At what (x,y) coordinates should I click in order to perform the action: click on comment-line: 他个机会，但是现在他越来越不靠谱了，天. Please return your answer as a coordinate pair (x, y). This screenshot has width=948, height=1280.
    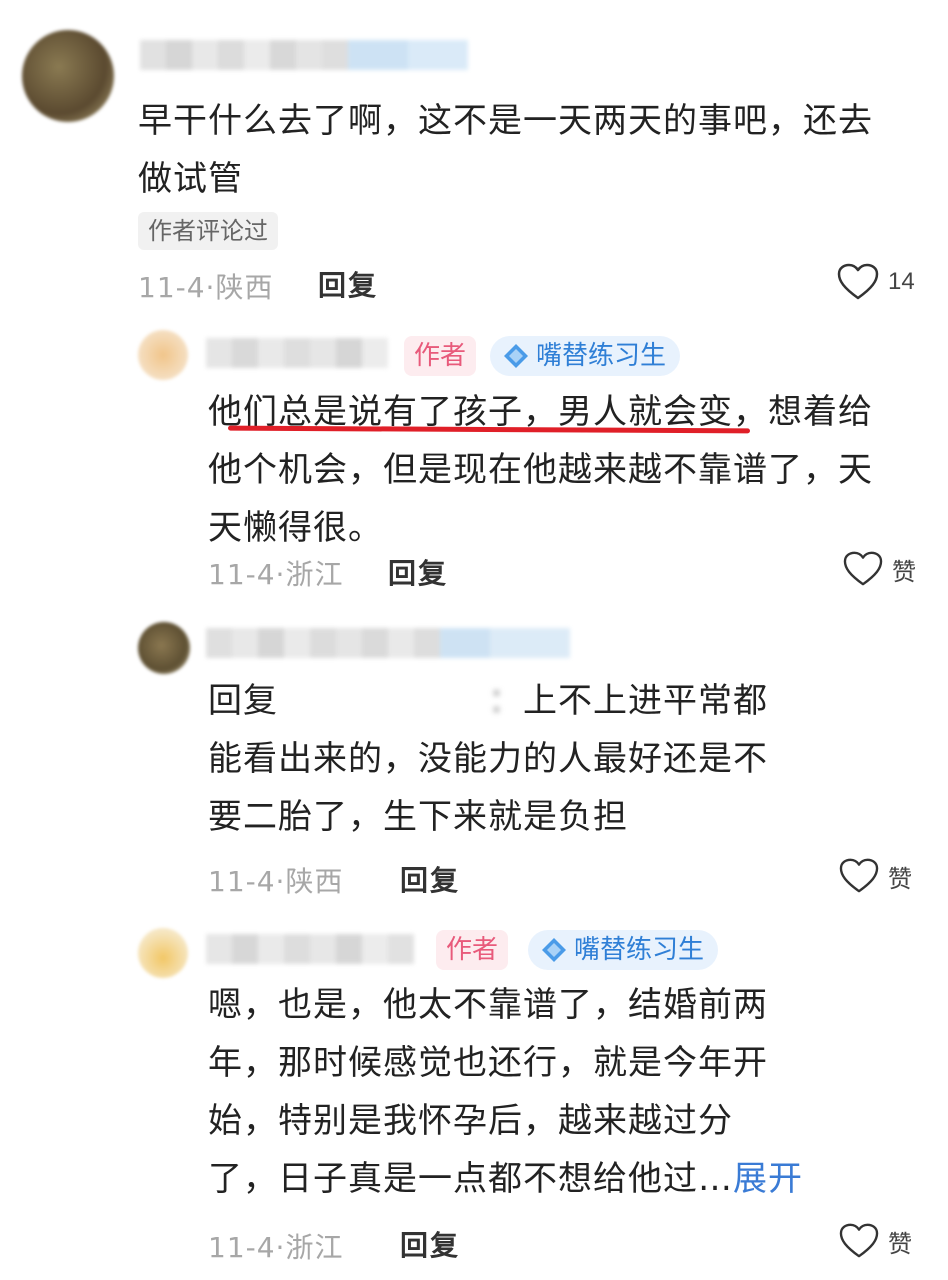
    Looking at the image, I should click on (540, 470).